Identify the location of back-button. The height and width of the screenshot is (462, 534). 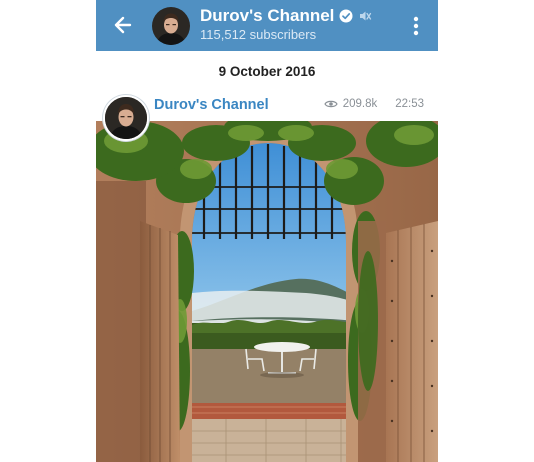
(123, 25).